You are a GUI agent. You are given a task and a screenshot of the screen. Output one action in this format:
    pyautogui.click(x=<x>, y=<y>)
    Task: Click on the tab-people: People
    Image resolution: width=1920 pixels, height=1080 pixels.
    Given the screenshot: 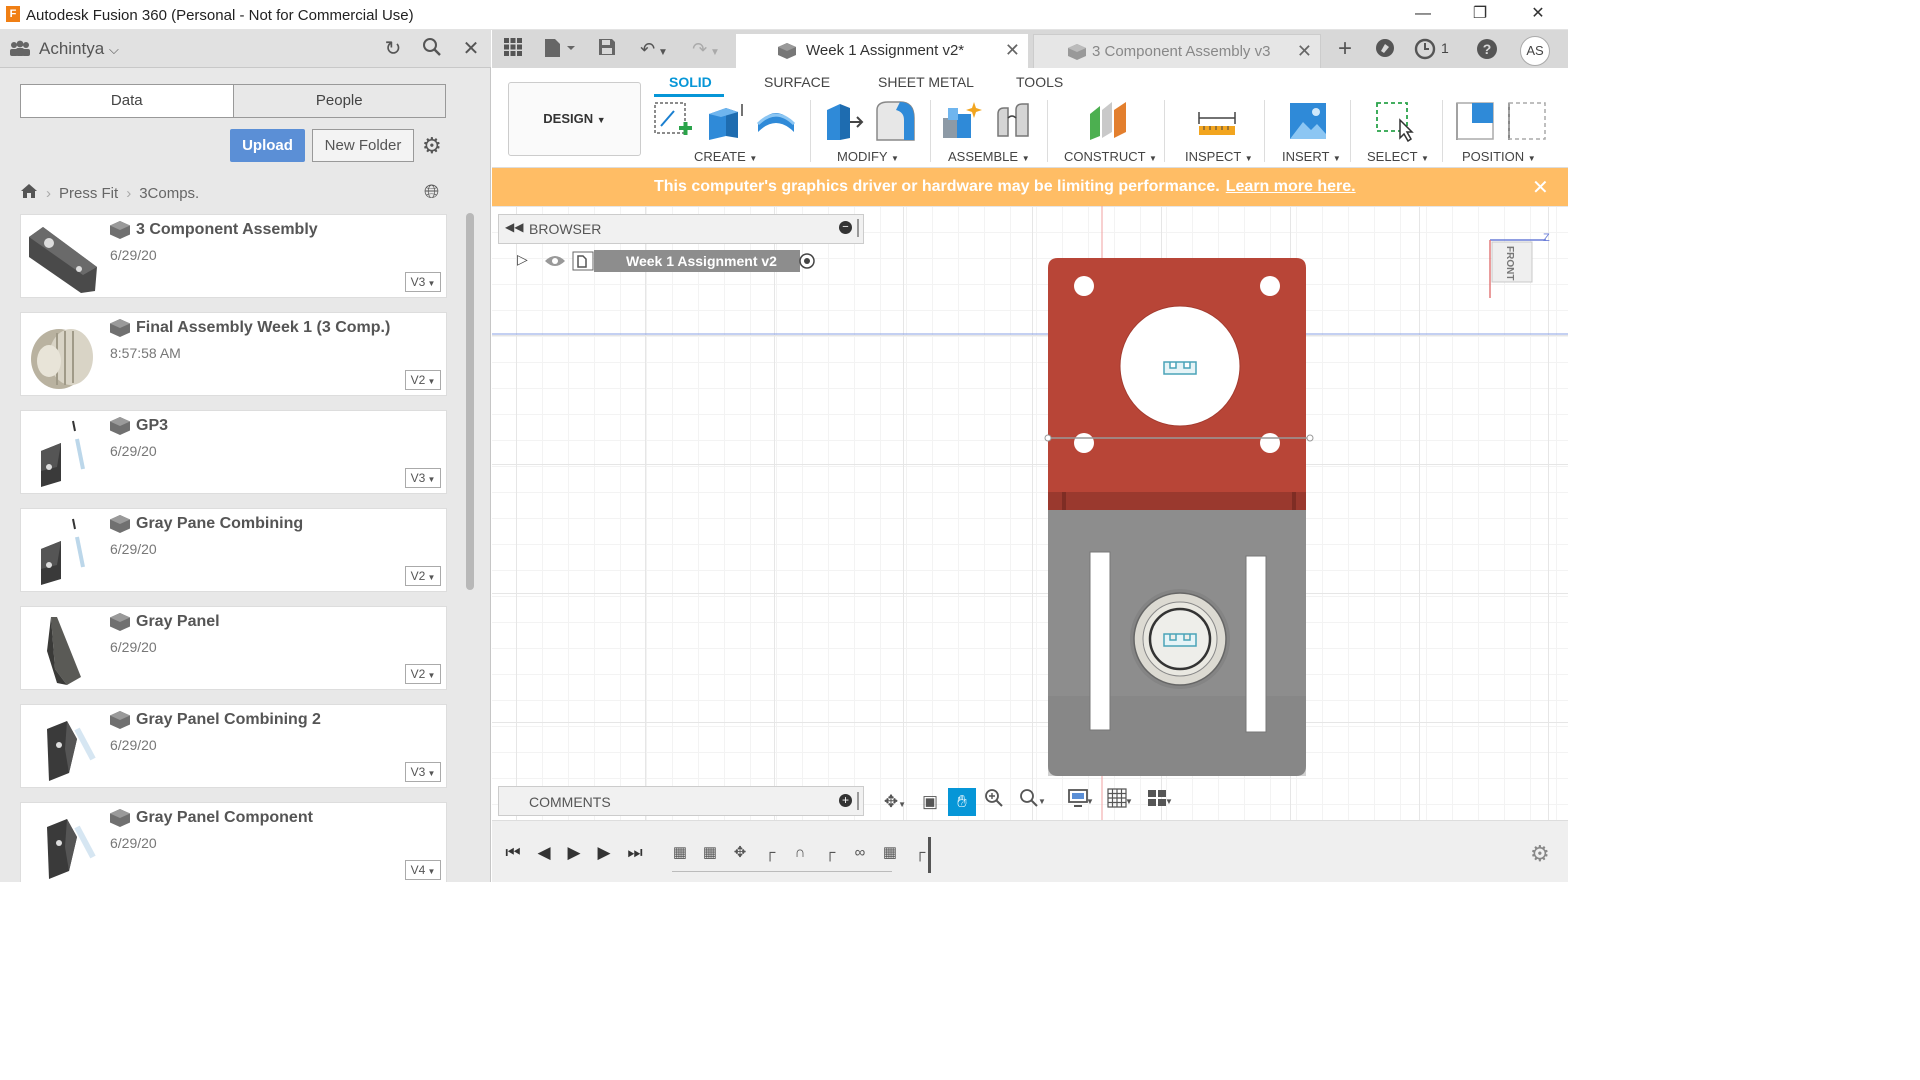 What is the action you would take?
    pyautogui.click(x=339, y=101)
    